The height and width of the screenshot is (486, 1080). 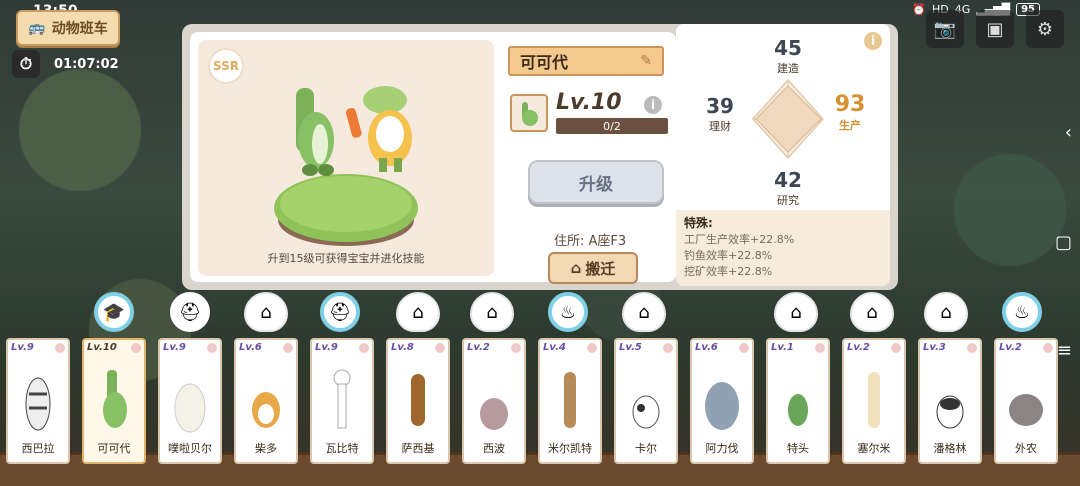 I want to click on character-card-alifa: Lv.6 阿力伐, so click(x=722, y=401).